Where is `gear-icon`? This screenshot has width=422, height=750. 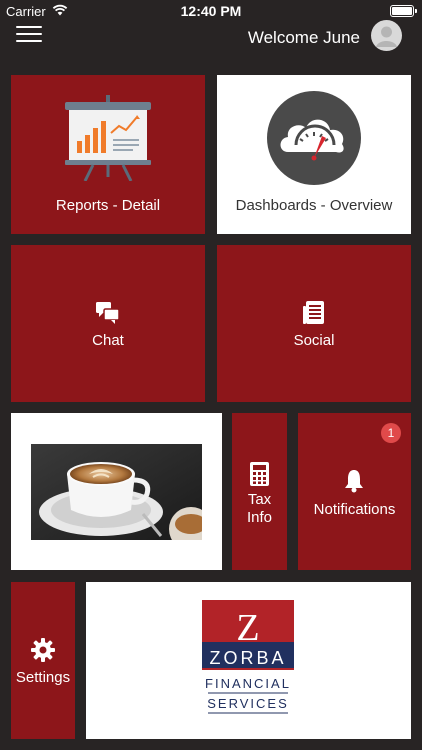
gear-icon is located at coordinates (43, 650).